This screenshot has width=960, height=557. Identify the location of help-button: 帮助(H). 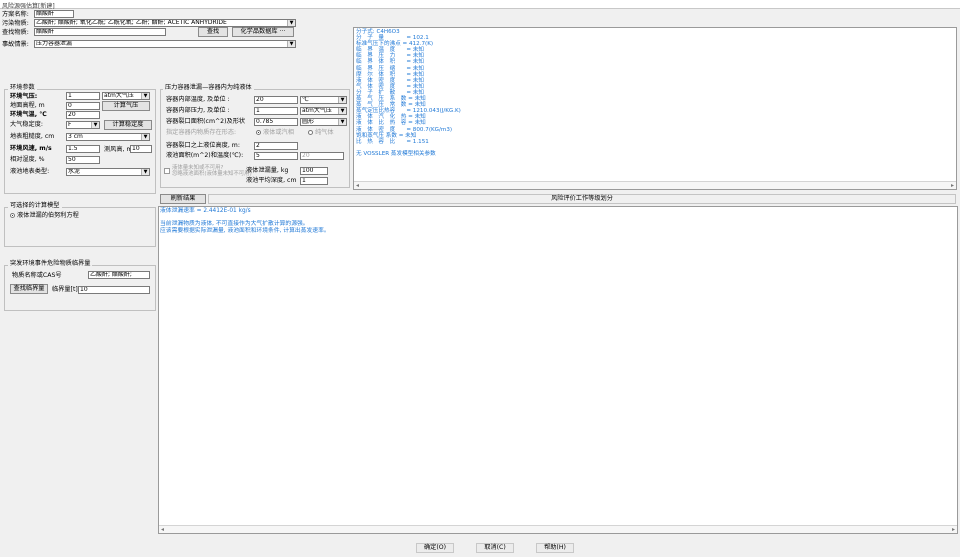
(555, 548).